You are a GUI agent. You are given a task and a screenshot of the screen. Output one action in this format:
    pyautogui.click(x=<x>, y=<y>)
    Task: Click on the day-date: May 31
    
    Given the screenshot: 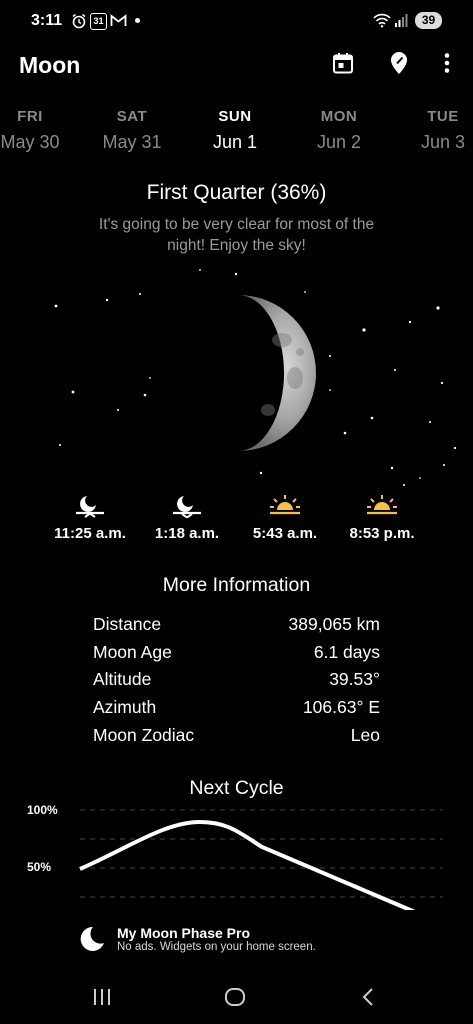 What is the action you would take?
    pyautogui.click(x=132, y=142)
    